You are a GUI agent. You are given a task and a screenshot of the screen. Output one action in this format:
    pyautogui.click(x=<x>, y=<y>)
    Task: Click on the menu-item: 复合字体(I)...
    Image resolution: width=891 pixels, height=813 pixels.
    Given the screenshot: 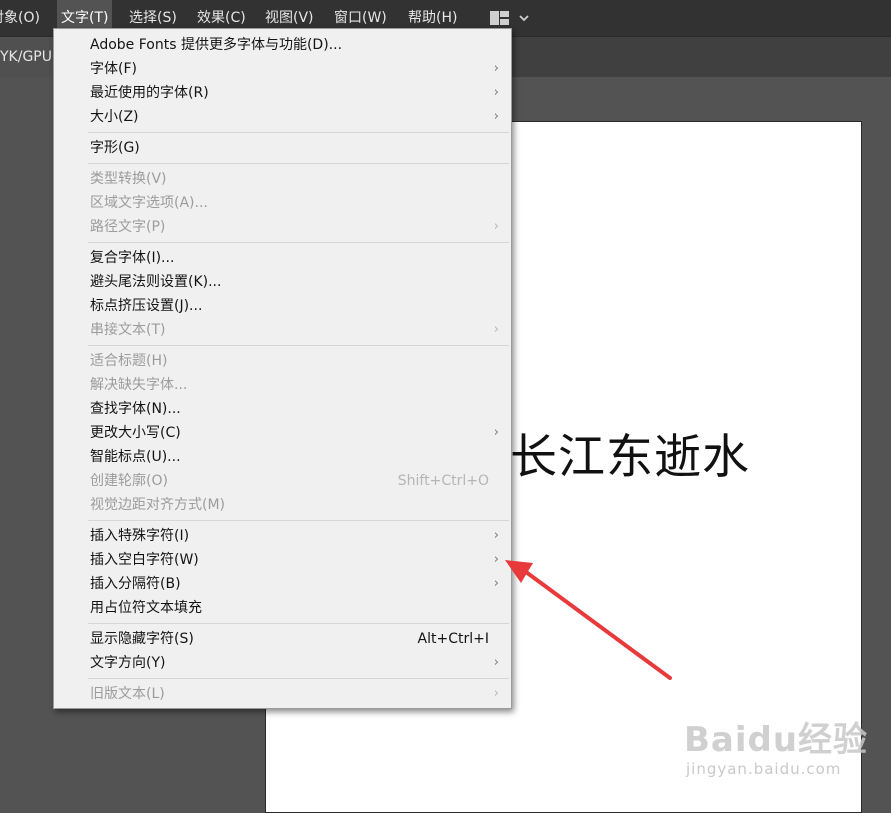 What is the action you would take?
    pyautogui.click(x=282, y=258)
    